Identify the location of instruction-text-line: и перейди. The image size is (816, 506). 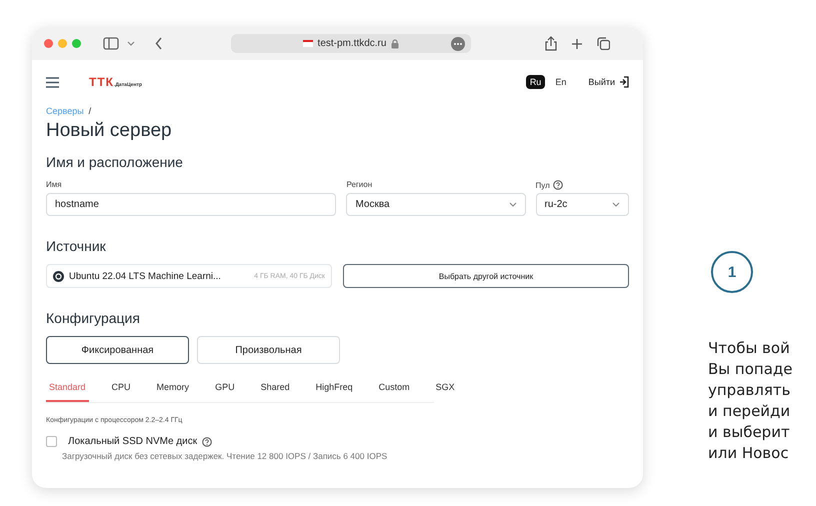
(750, 411).